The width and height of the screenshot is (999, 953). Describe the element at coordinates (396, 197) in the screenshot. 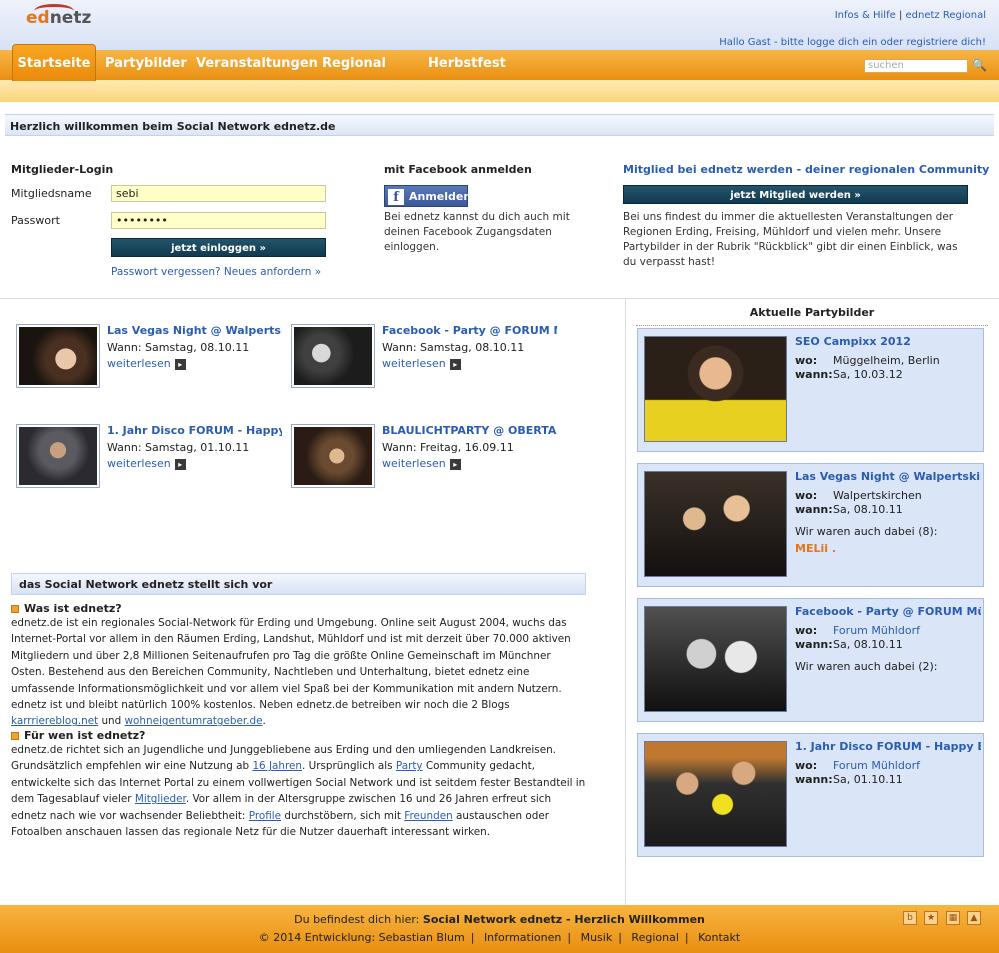

I see `facebook-icon: f` at that location.